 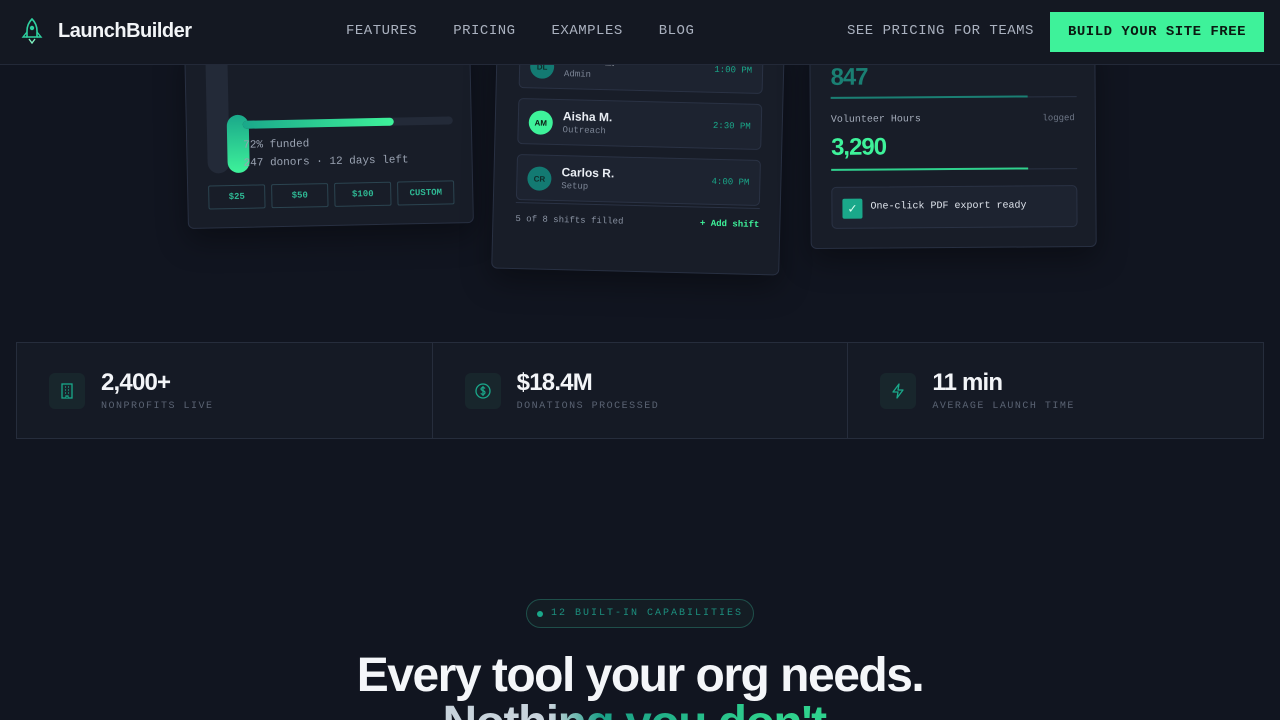 What do you see at coordinates (484, 31) in the screenshot?
I see `nav-link-pricing: PRICING` at bounding box center [484, 31].